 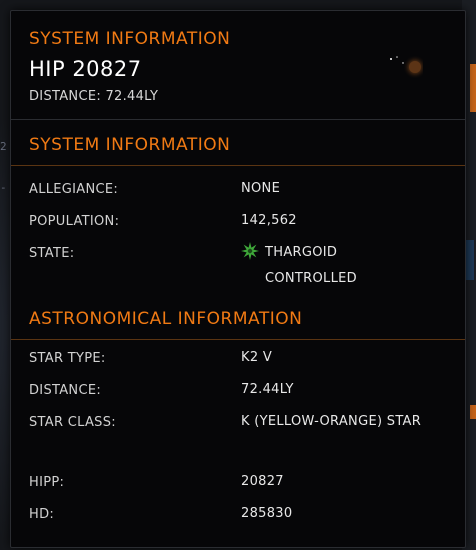 What do you see at coordinates (74, 221) in the screenshot?
I see `population-label: POPULATION:` at bounding box center [74, 221].